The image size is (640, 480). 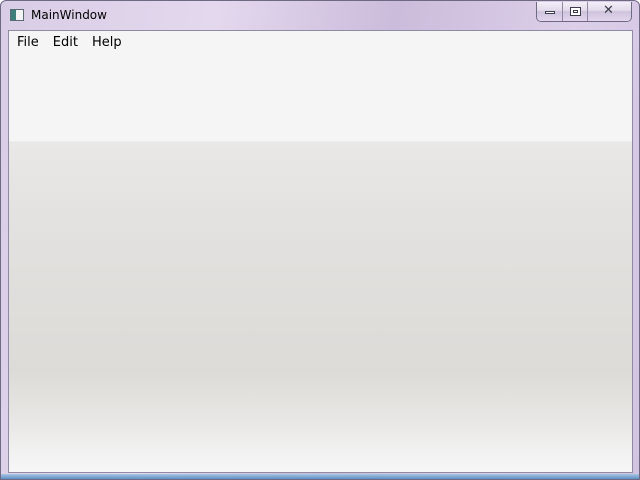 What do you see at coordinates (107, 43) in the screenshot?
I see `menu-help: Help` at bounding box center [107, 43].